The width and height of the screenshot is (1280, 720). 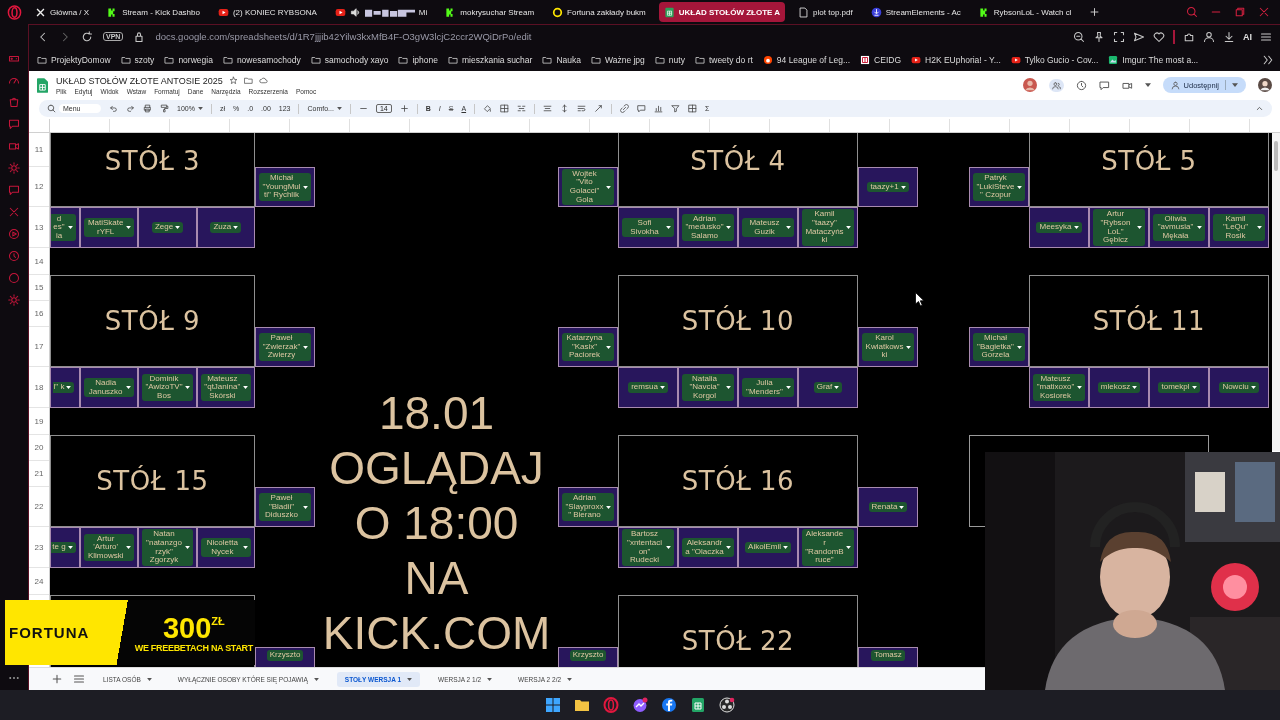 I want to click on row-number: 19, so click(x=39, y=421).